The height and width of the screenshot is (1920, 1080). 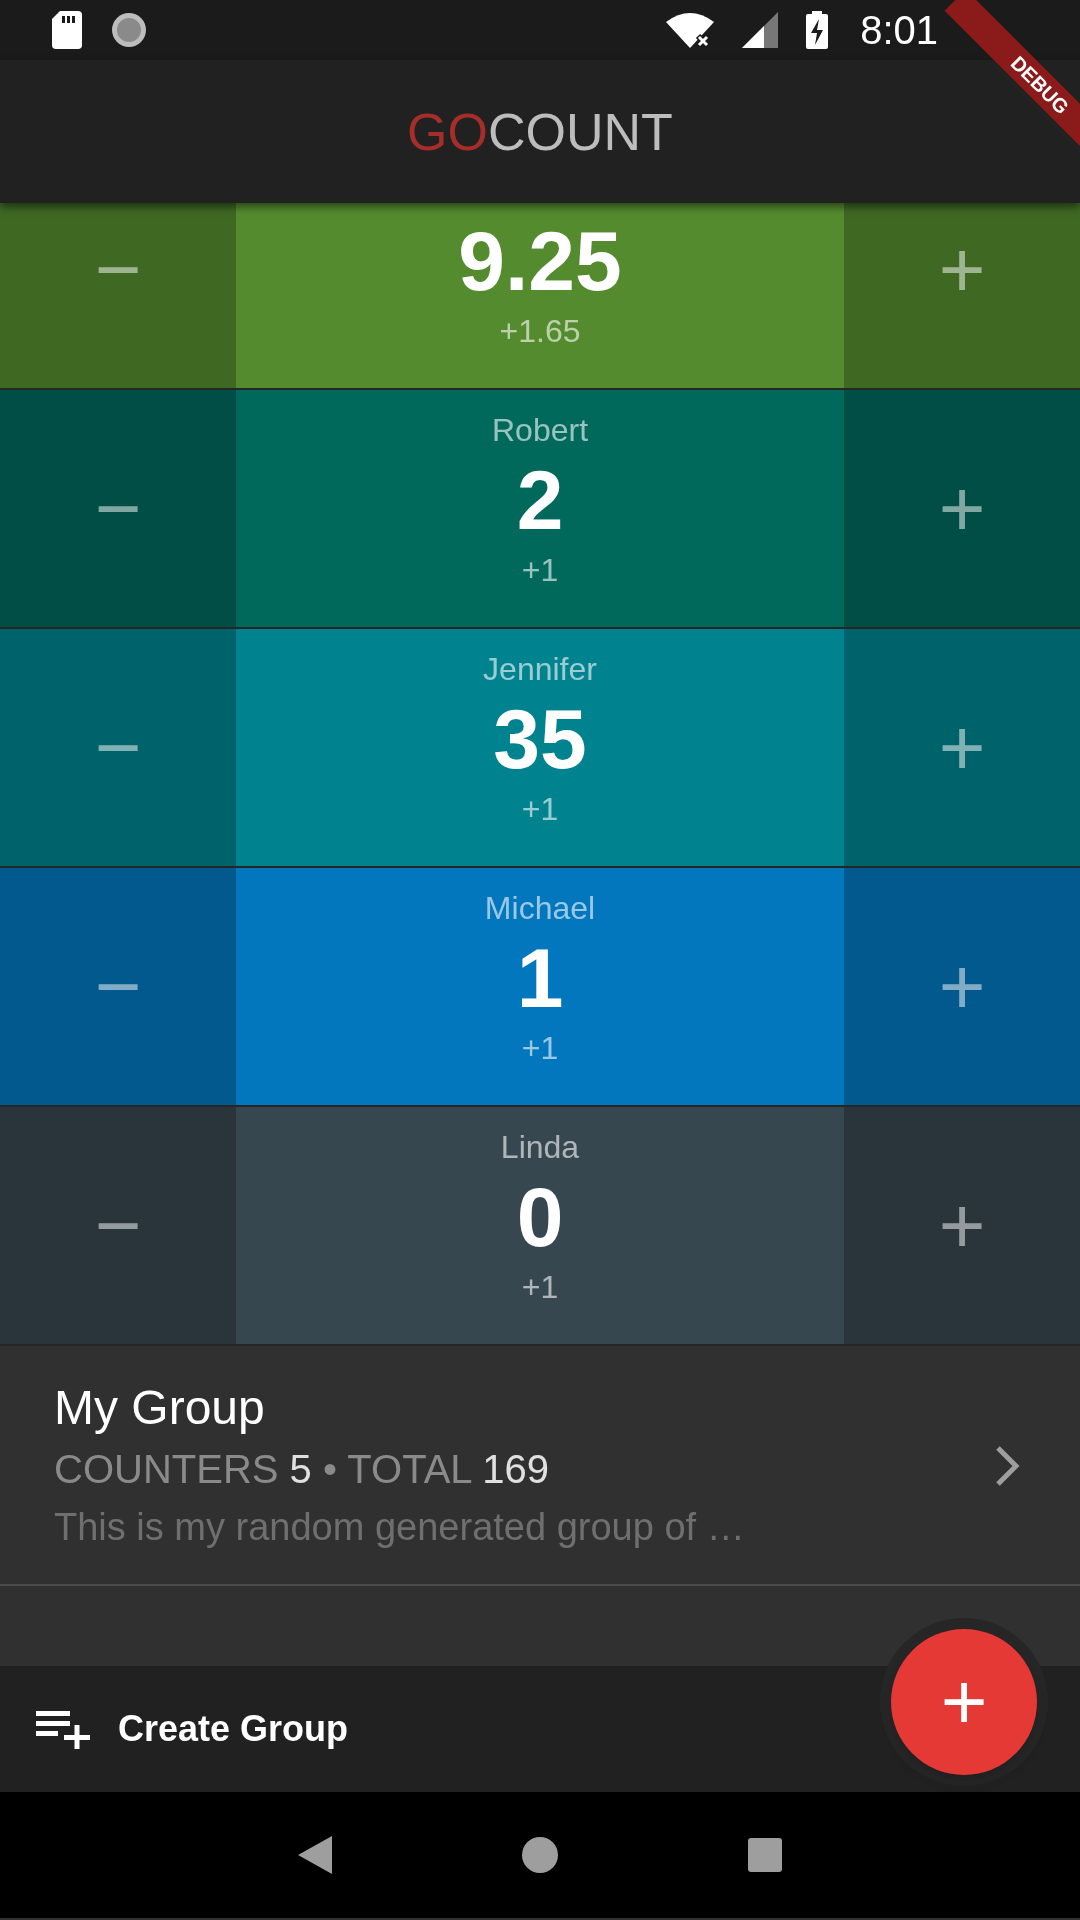 What do you see at coordinates (540, 908) in the screenshot?
I see `counter-name: Michael` at bounding box center [540, 908].